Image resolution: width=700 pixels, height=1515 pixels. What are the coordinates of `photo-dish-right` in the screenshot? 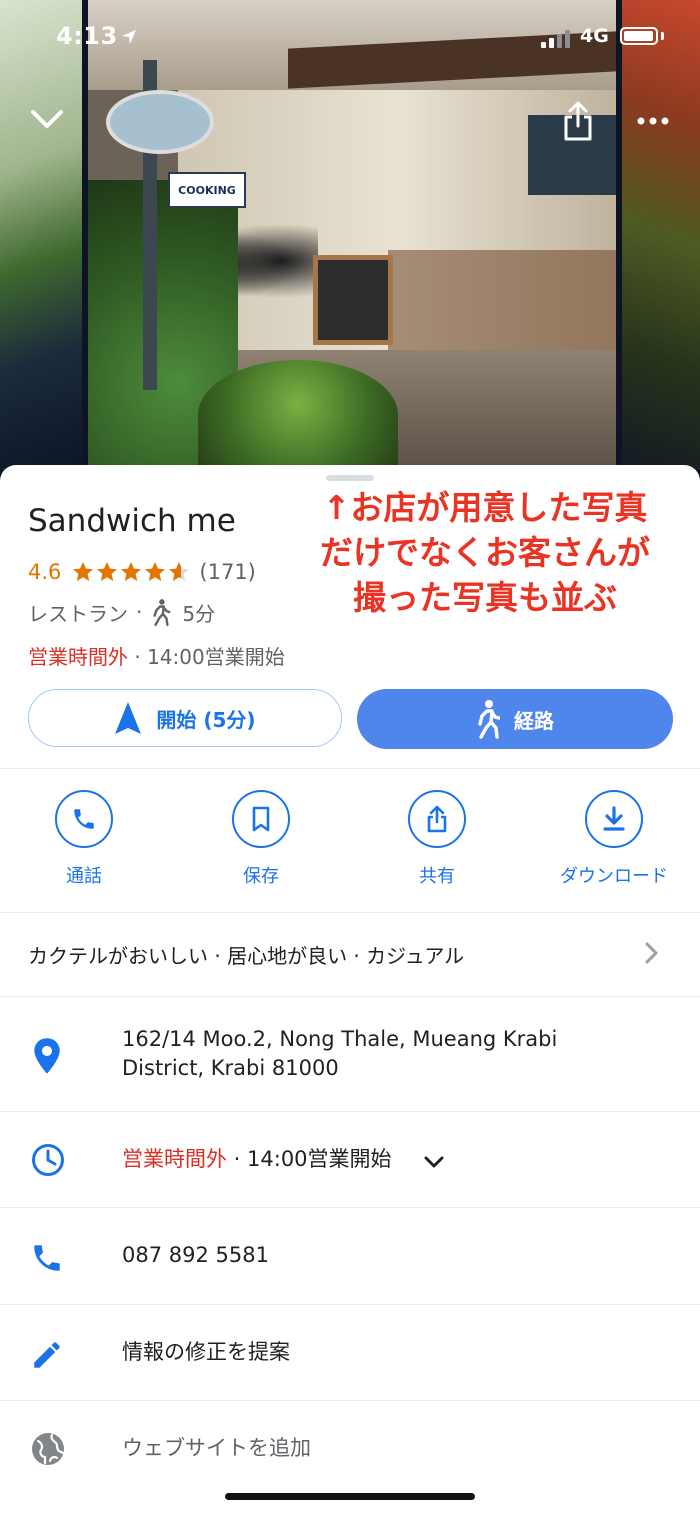 It's located at (661, 235).